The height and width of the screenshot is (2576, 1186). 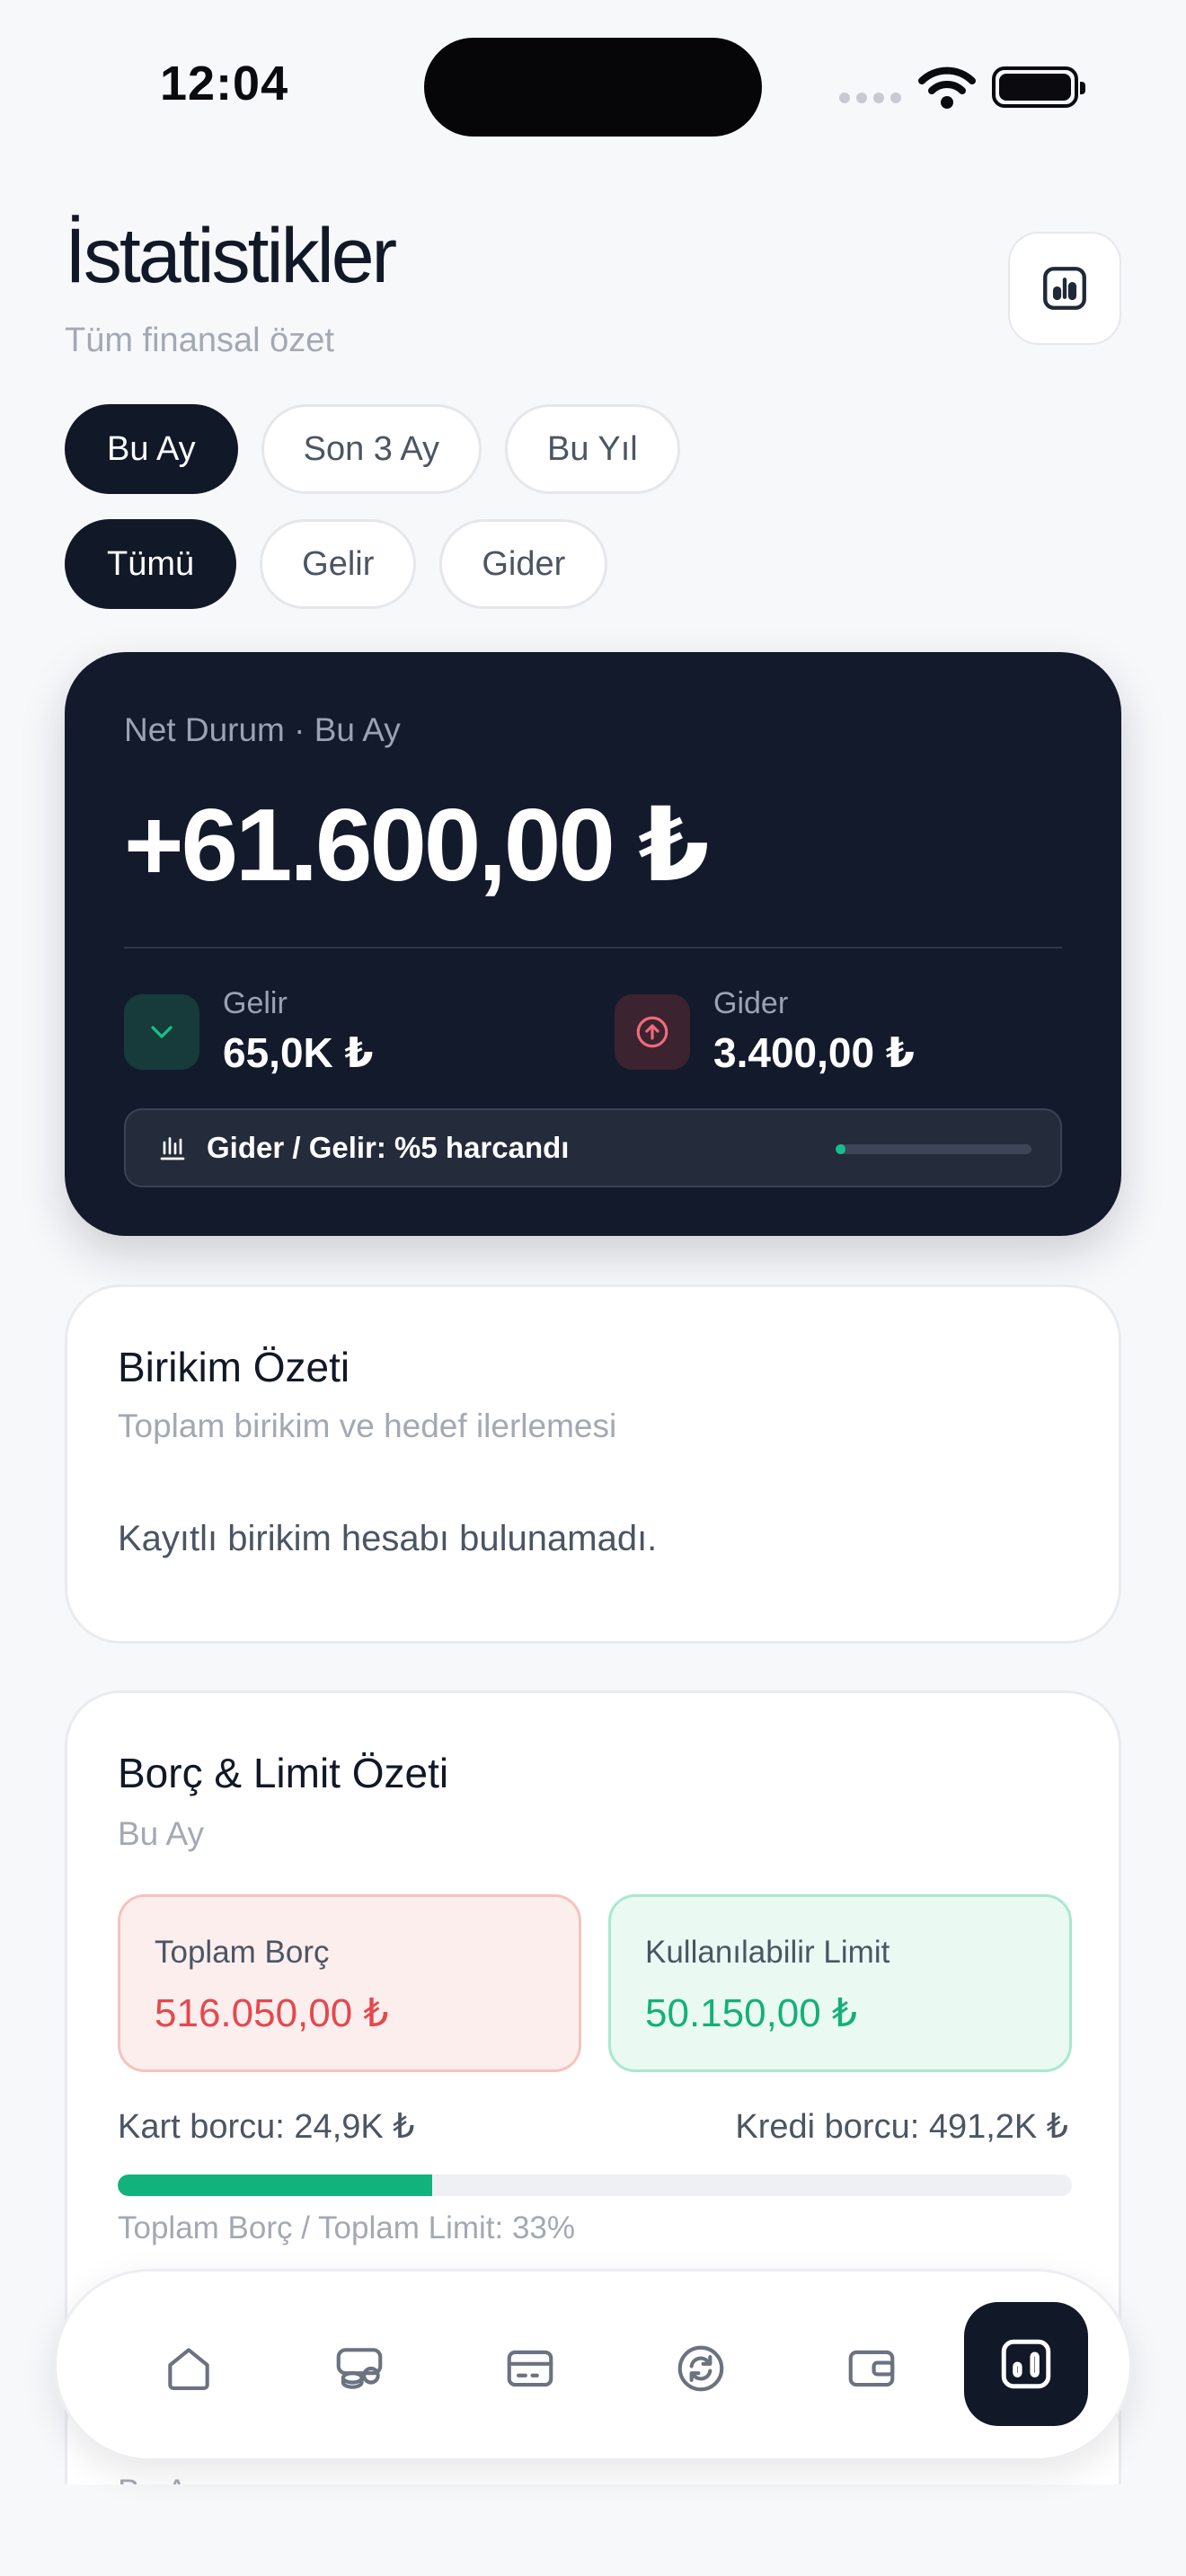 What do you see at coordinates (1038, 87) in the screenshot?
I see `battery-icon` at bounding box center [1038, 87].